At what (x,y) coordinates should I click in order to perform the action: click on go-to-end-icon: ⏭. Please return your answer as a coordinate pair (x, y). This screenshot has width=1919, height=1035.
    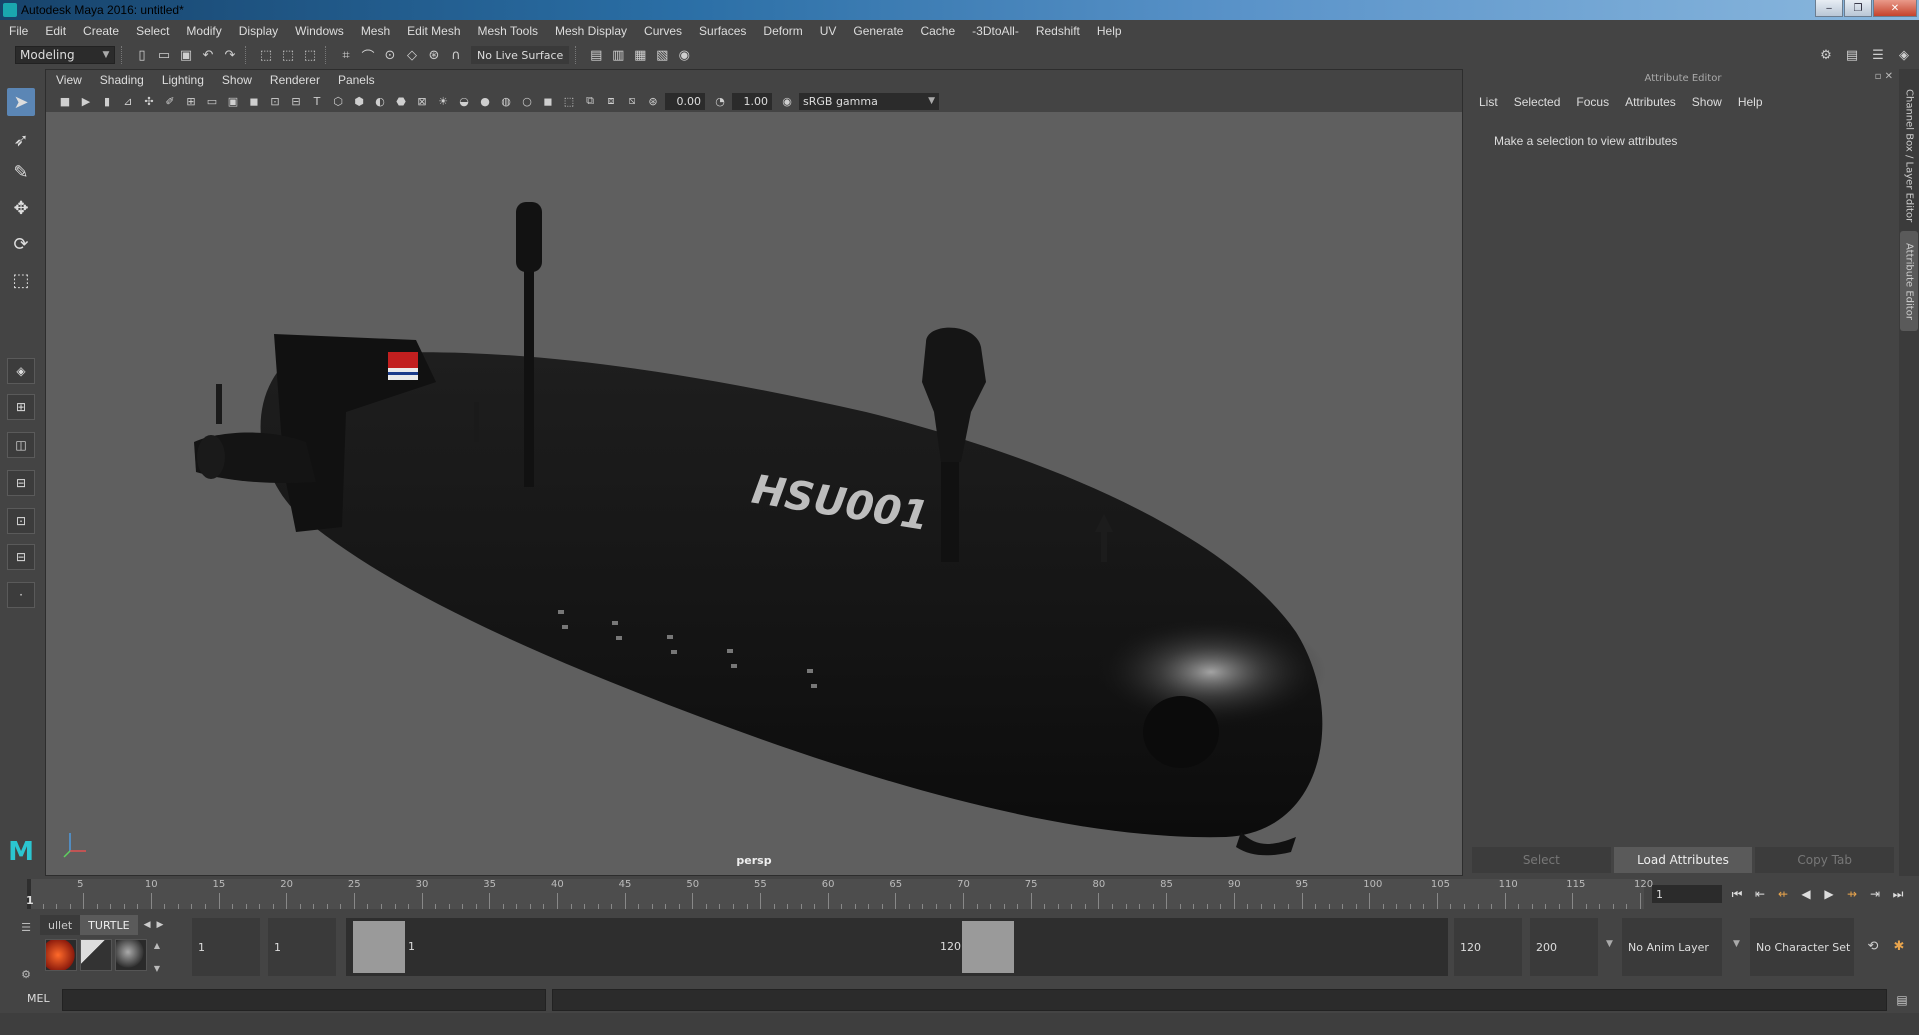
    Looking at the image, I should click on (1898, 894).